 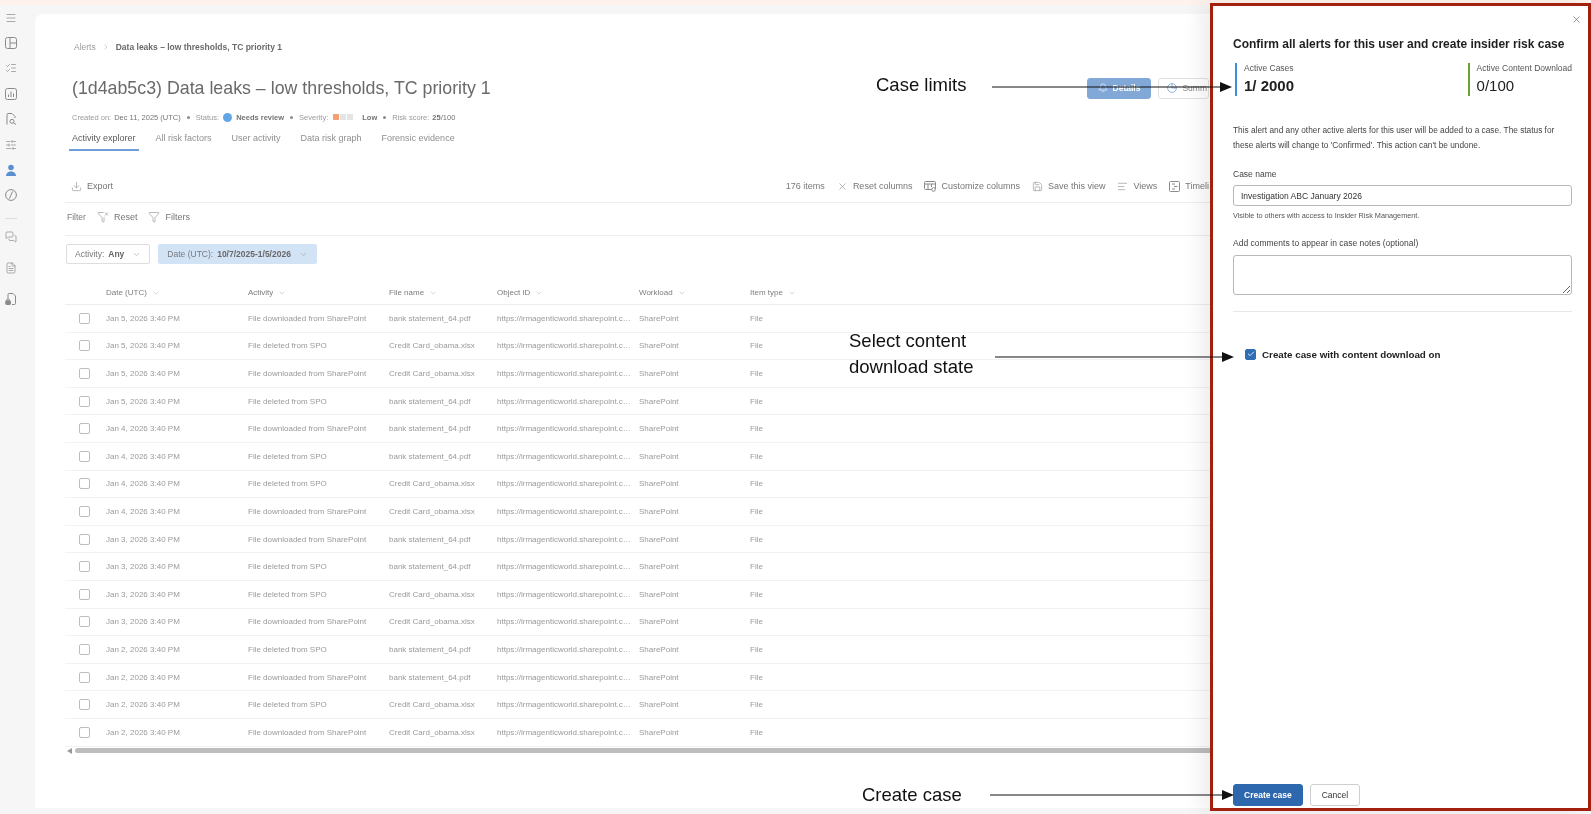 I want to click on document-lock-icon, so click(x=11, y=298).